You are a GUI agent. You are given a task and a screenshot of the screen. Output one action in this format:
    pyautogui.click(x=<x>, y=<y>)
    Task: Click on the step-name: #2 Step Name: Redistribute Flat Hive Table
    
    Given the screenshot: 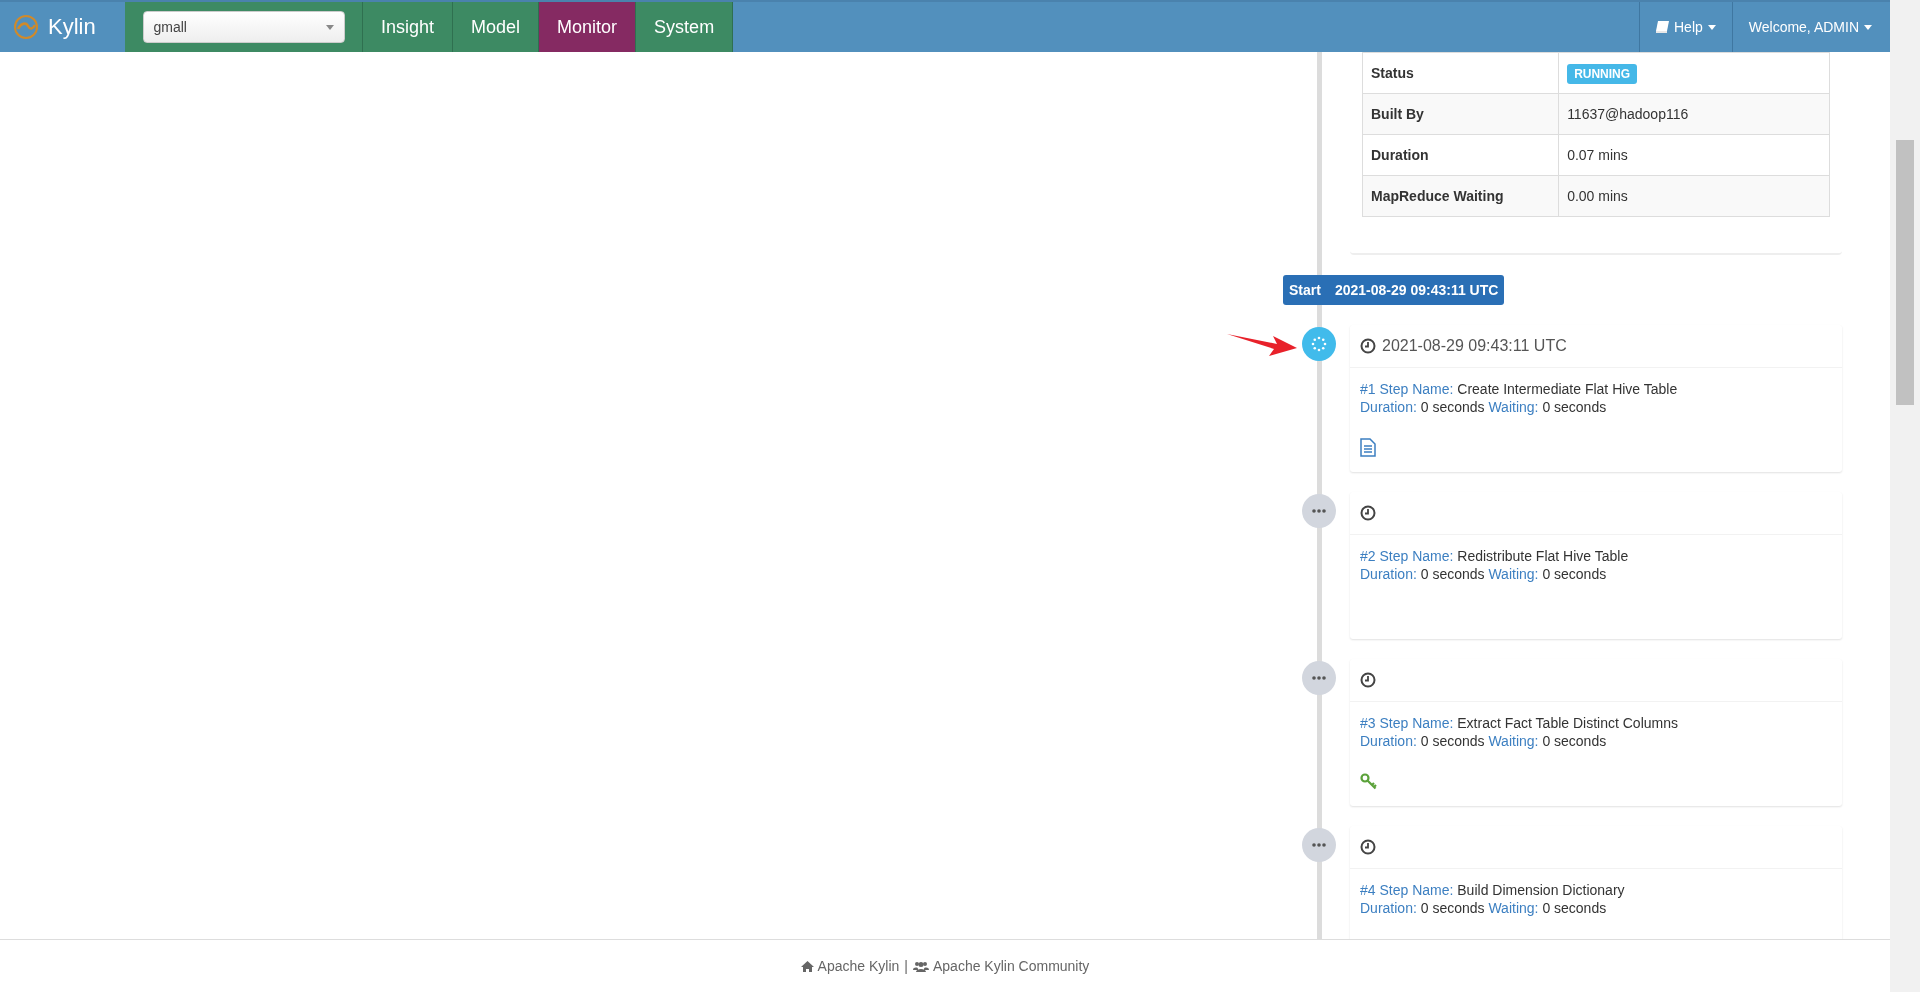 What is the action you would take?
    pyautogui.click(x=1495, y=556)
    